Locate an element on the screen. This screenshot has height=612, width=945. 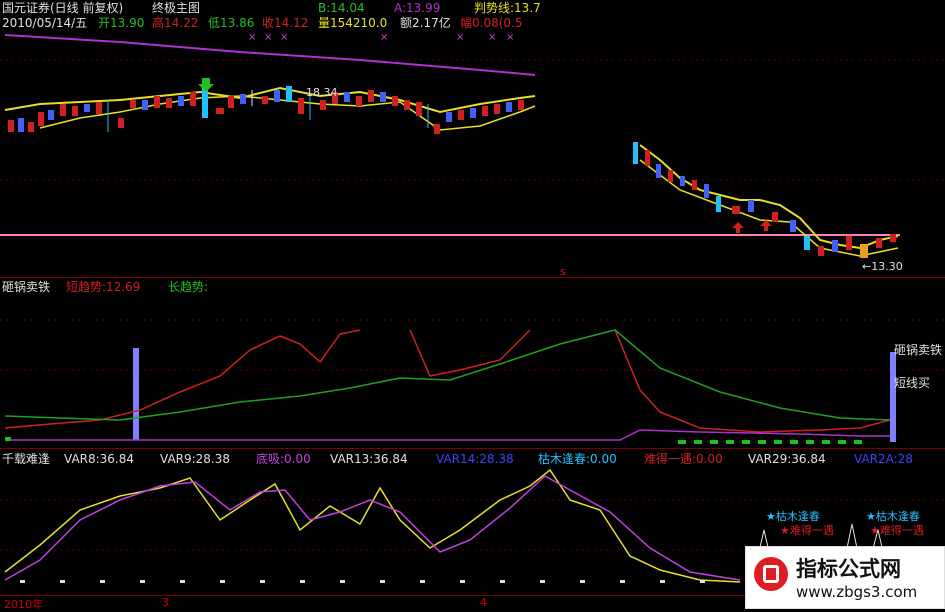
close-price: 收14.12 is located at coordinates (285, 23).